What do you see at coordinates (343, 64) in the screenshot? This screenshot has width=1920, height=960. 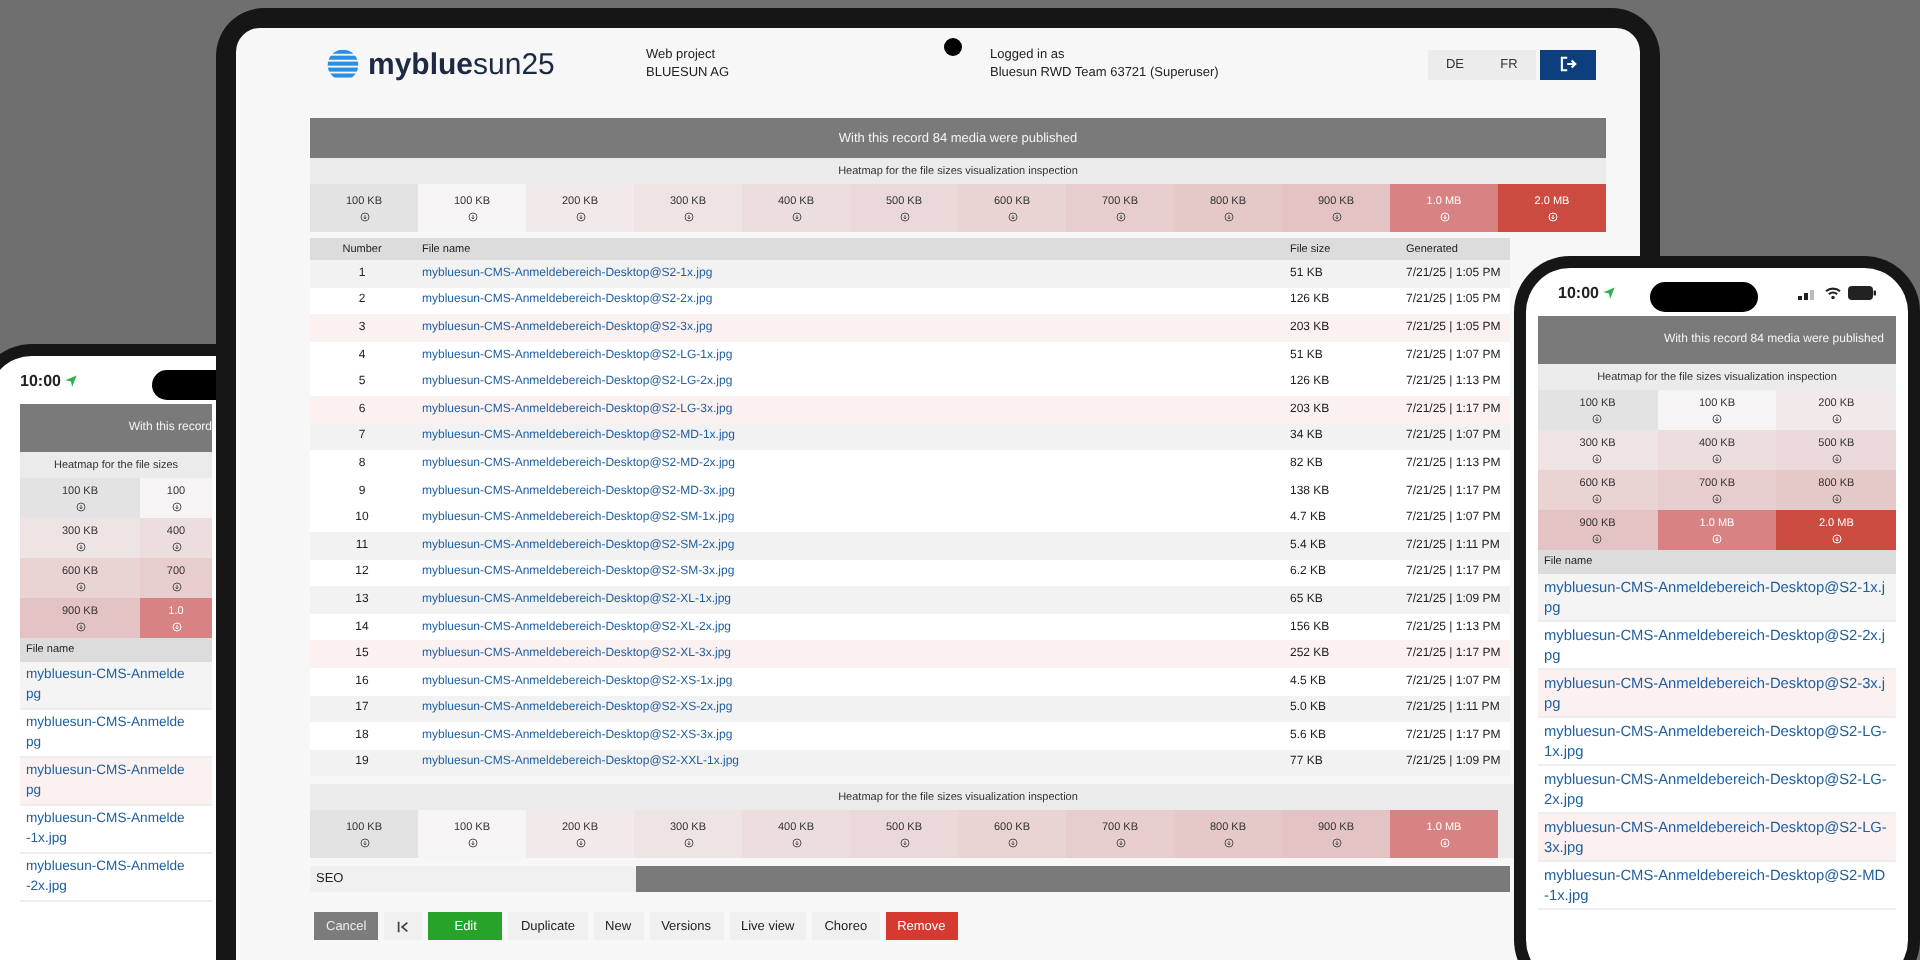 I see `striped-globe-icon` at bounding box center [343, 64].